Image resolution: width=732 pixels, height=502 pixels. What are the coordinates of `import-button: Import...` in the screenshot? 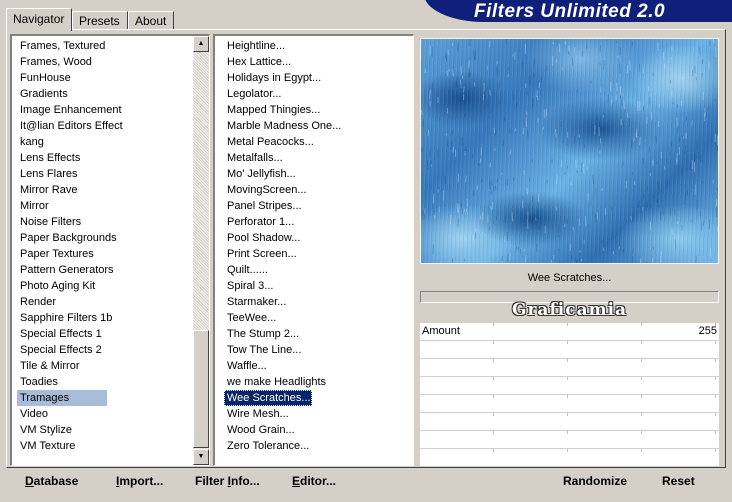 It's located at (139, 483).